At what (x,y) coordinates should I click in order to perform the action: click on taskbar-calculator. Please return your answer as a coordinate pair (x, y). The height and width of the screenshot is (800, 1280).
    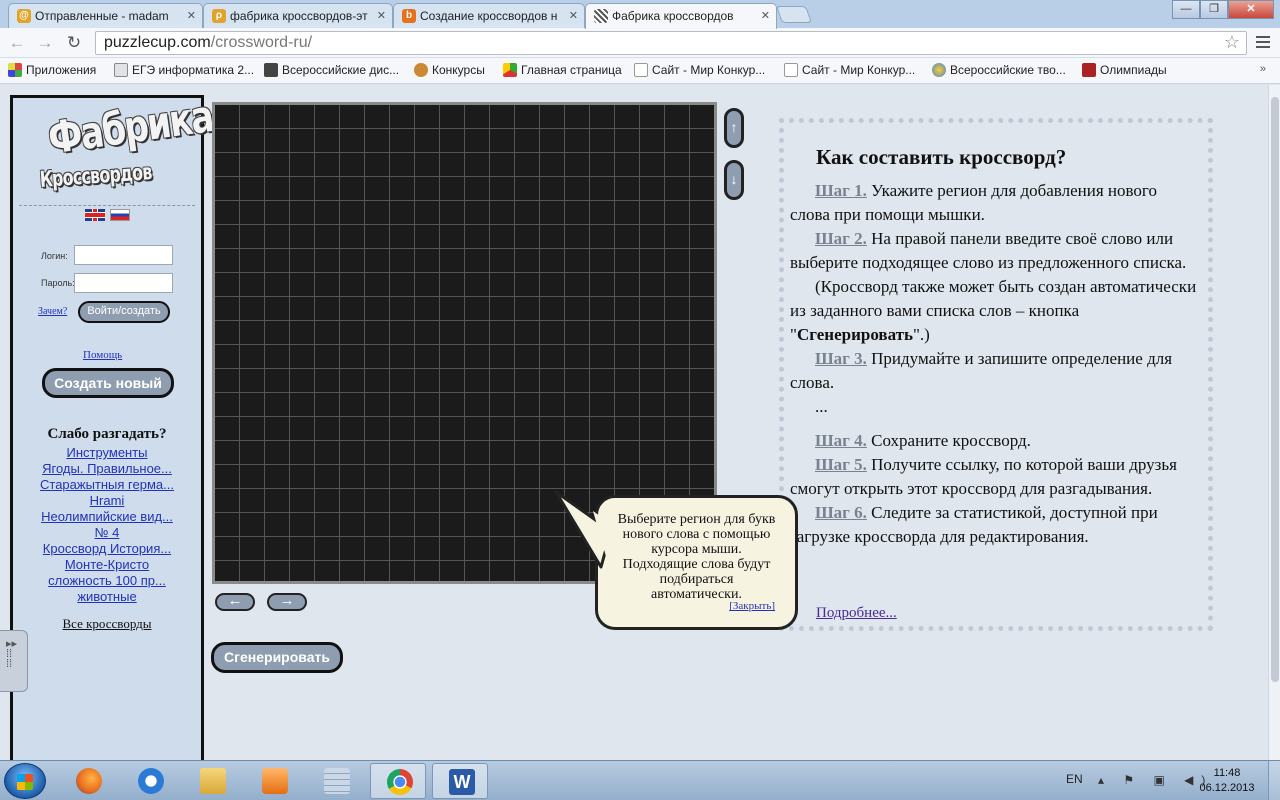
    Looking at the image, I should click on (336, 781).